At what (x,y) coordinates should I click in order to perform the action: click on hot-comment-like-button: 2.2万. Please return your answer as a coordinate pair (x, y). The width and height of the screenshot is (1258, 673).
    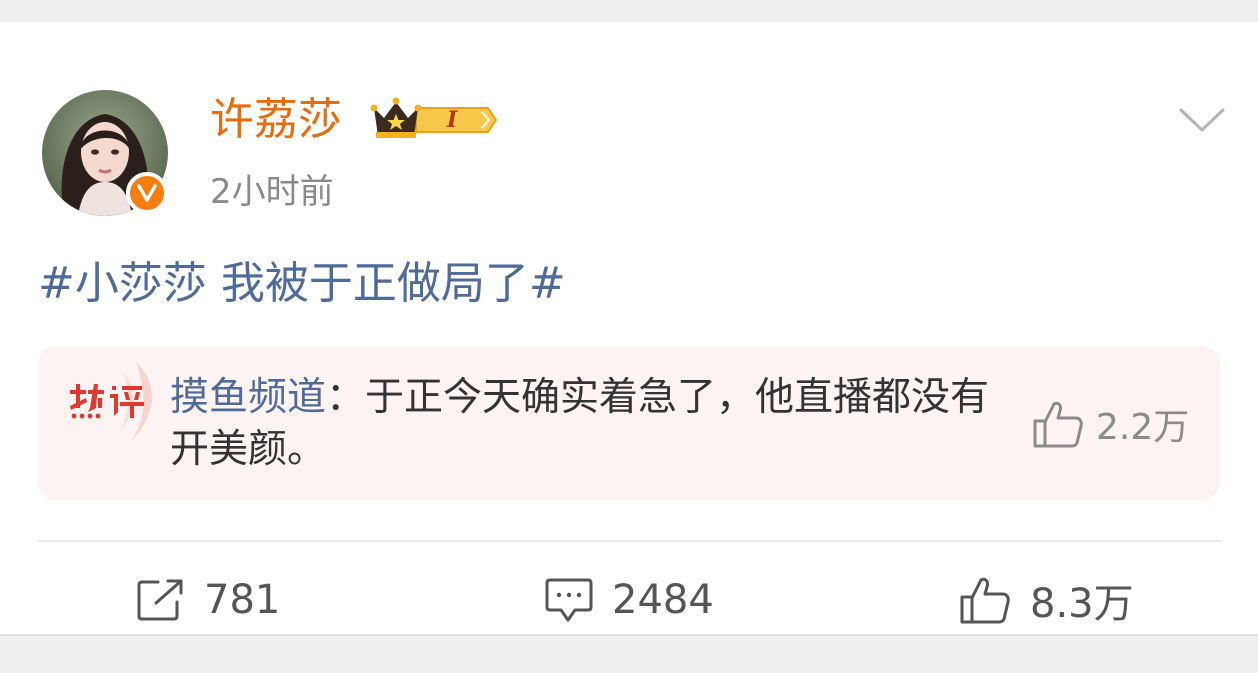
    Looking at the image, I should click on (1110, 424).